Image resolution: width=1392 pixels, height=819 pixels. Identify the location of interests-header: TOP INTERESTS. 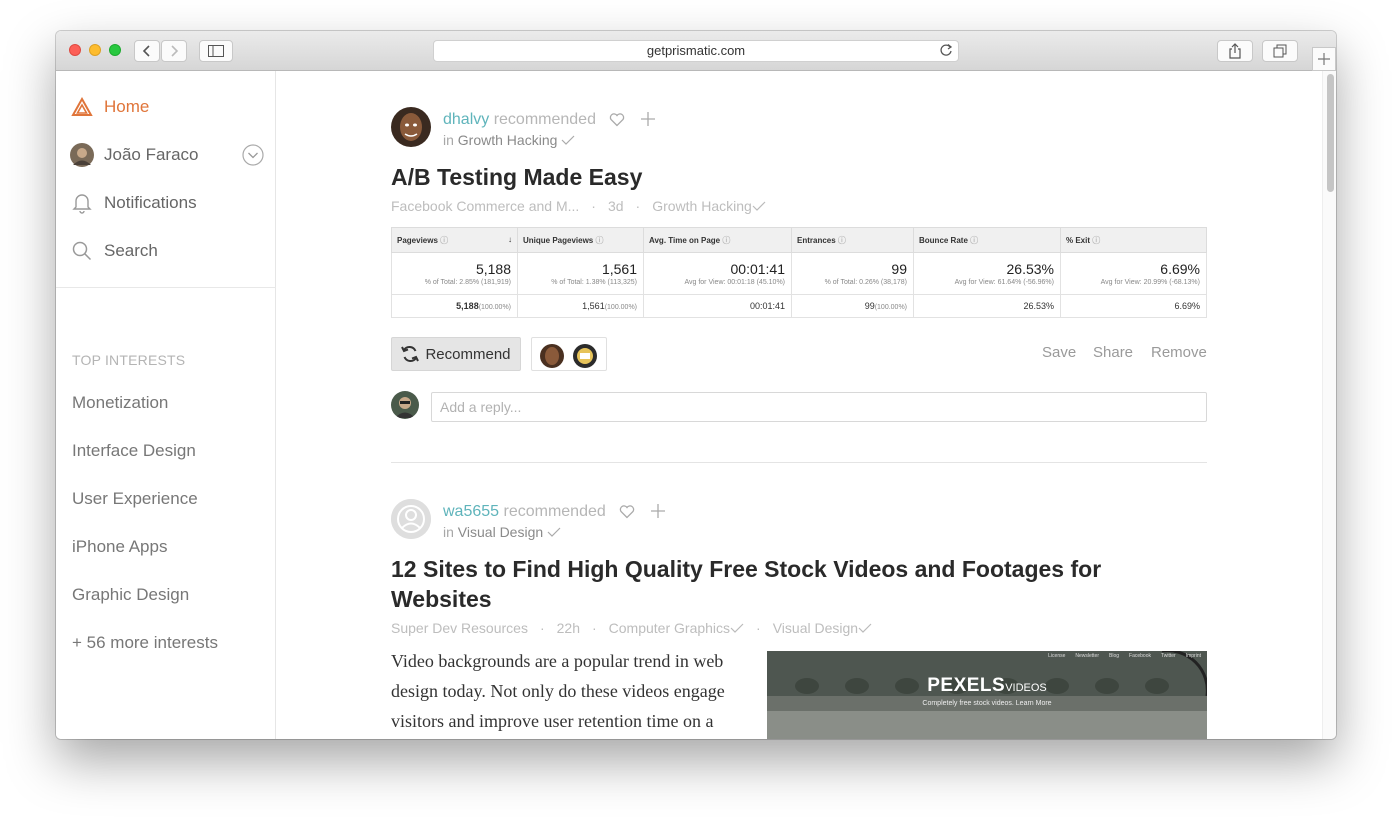
(129, 360).